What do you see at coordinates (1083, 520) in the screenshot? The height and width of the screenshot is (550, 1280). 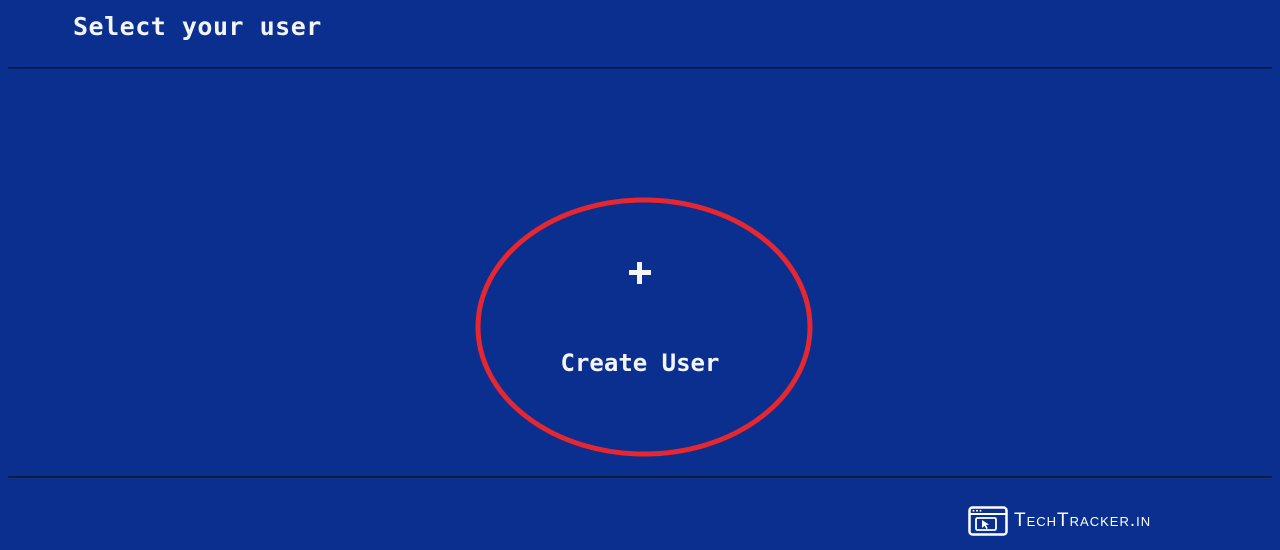 I see `watermark-text: TechTracker.in` at bounding box center [1083, 520].